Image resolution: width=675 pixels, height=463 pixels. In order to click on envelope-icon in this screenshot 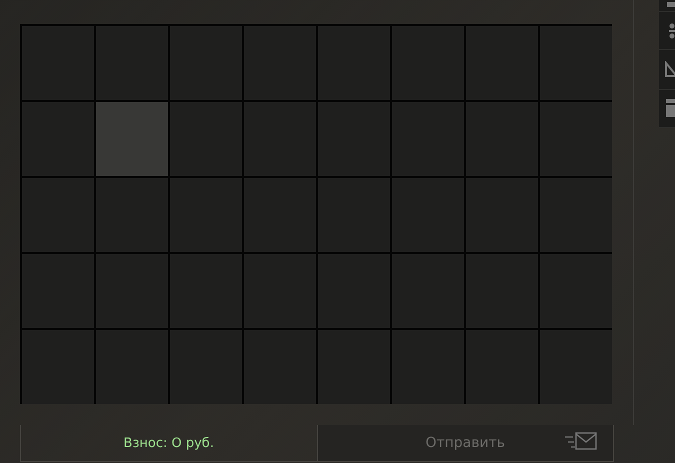, I will do `click(581, 442)`.